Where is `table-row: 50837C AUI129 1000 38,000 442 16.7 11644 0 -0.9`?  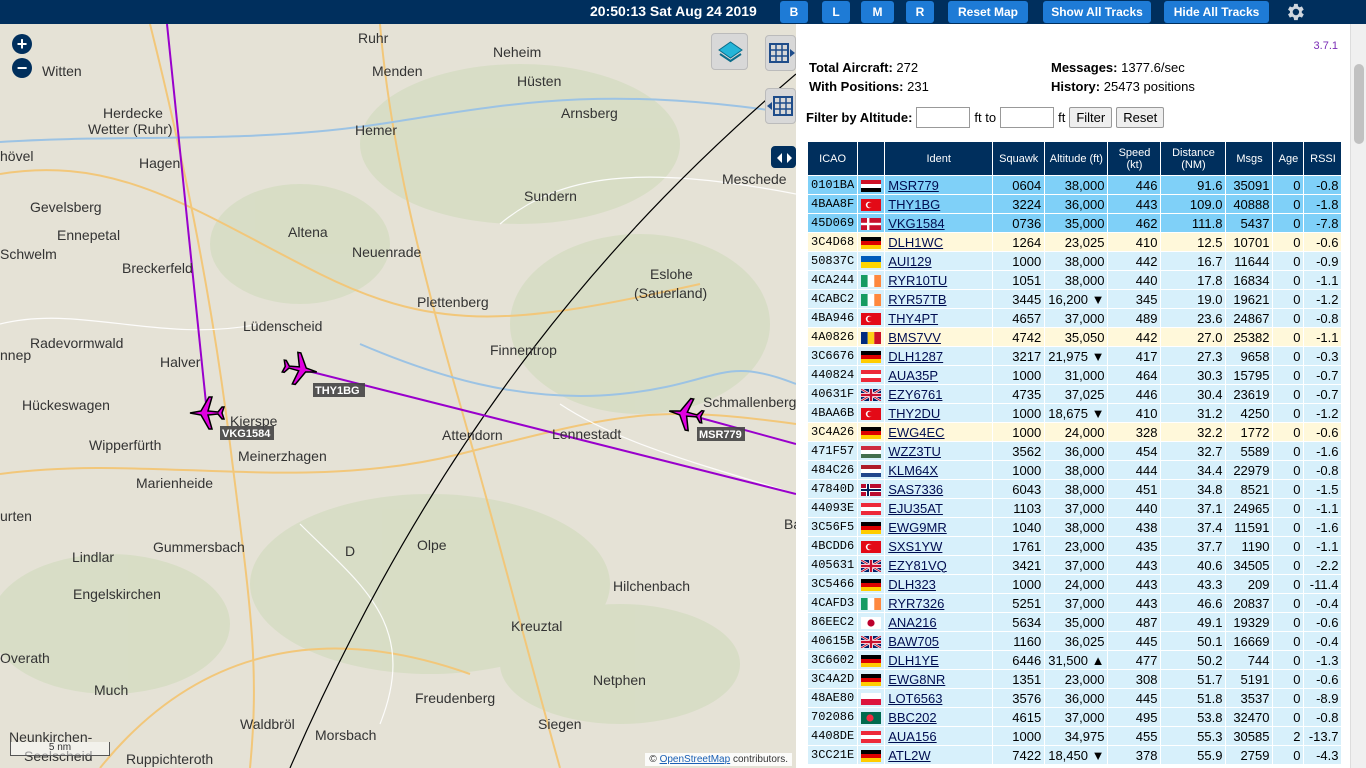
table-row: 50837C AUI129 1000 38,000 442 16.7 11644 0 -0.9 is located at coordinates (1075, 261).